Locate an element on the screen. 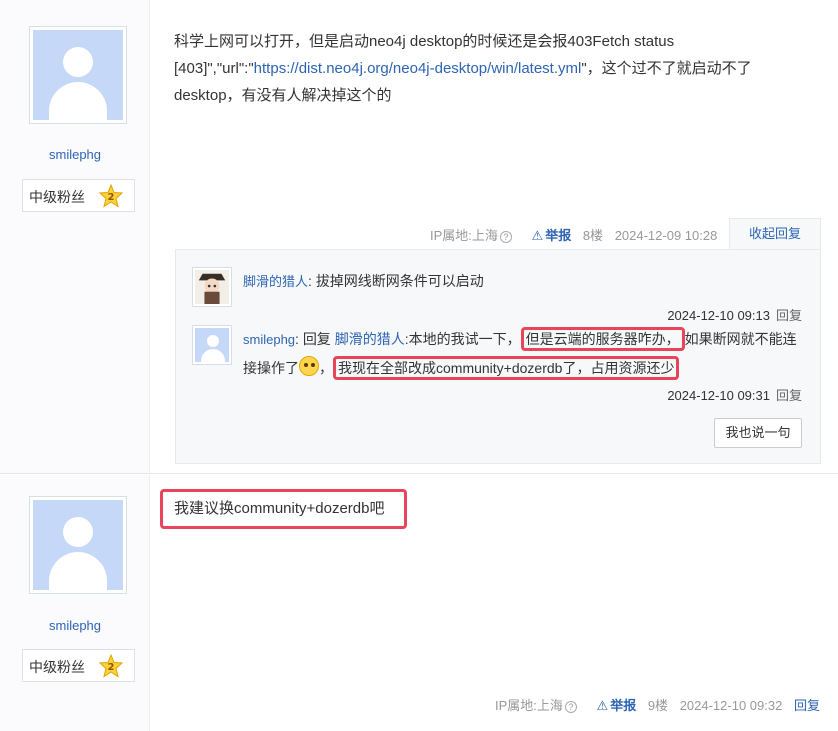 The width and height of the screenshot is (838, 731). post-time: 2024-12-09 10:28 is located at coordinates (666, 235).